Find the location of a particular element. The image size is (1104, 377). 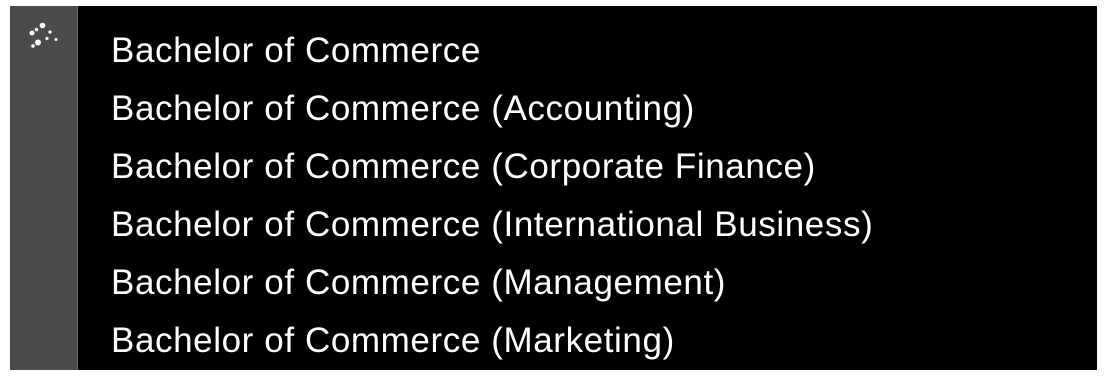

scatter-dots-icon is located at coordinates (43, 35).